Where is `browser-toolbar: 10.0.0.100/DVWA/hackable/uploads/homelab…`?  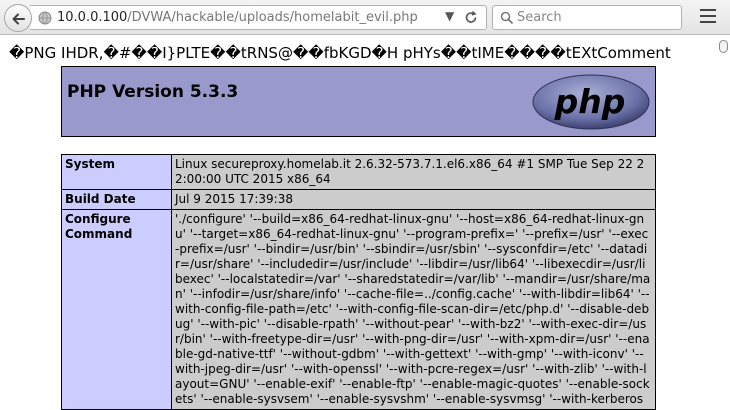 browser-toolbar: 10.0.0.100/DVWA/hackable/uploads/homelab… is located at coordinates (365, 17).